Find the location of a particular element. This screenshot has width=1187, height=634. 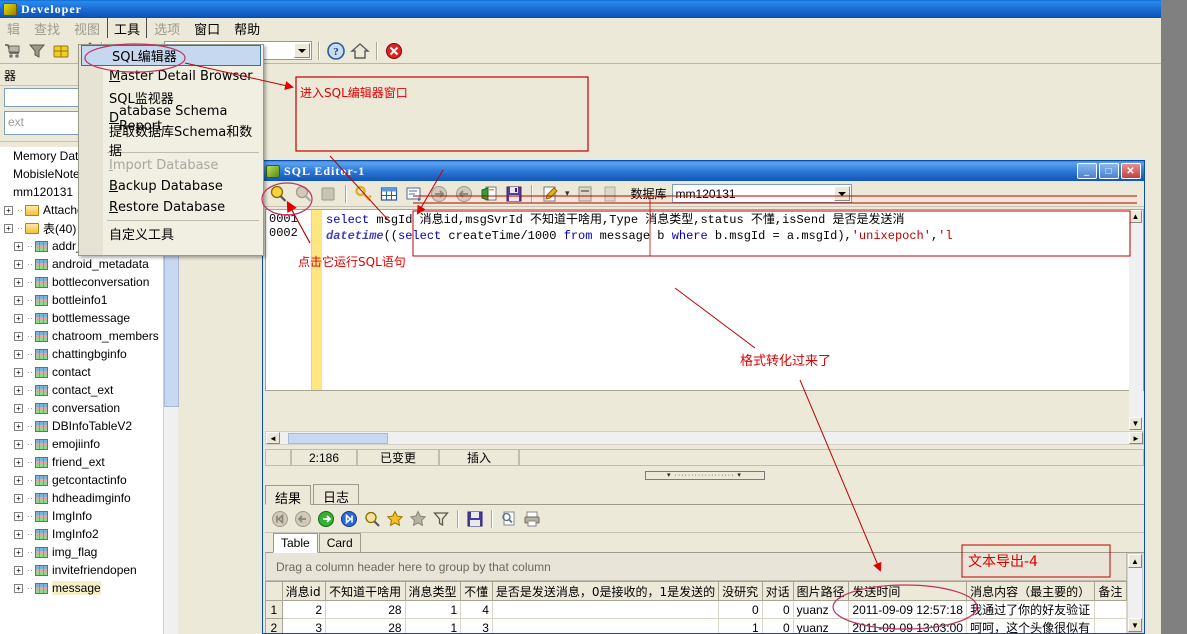

menu-help: 帮助 is located at coordinates (247, 28).